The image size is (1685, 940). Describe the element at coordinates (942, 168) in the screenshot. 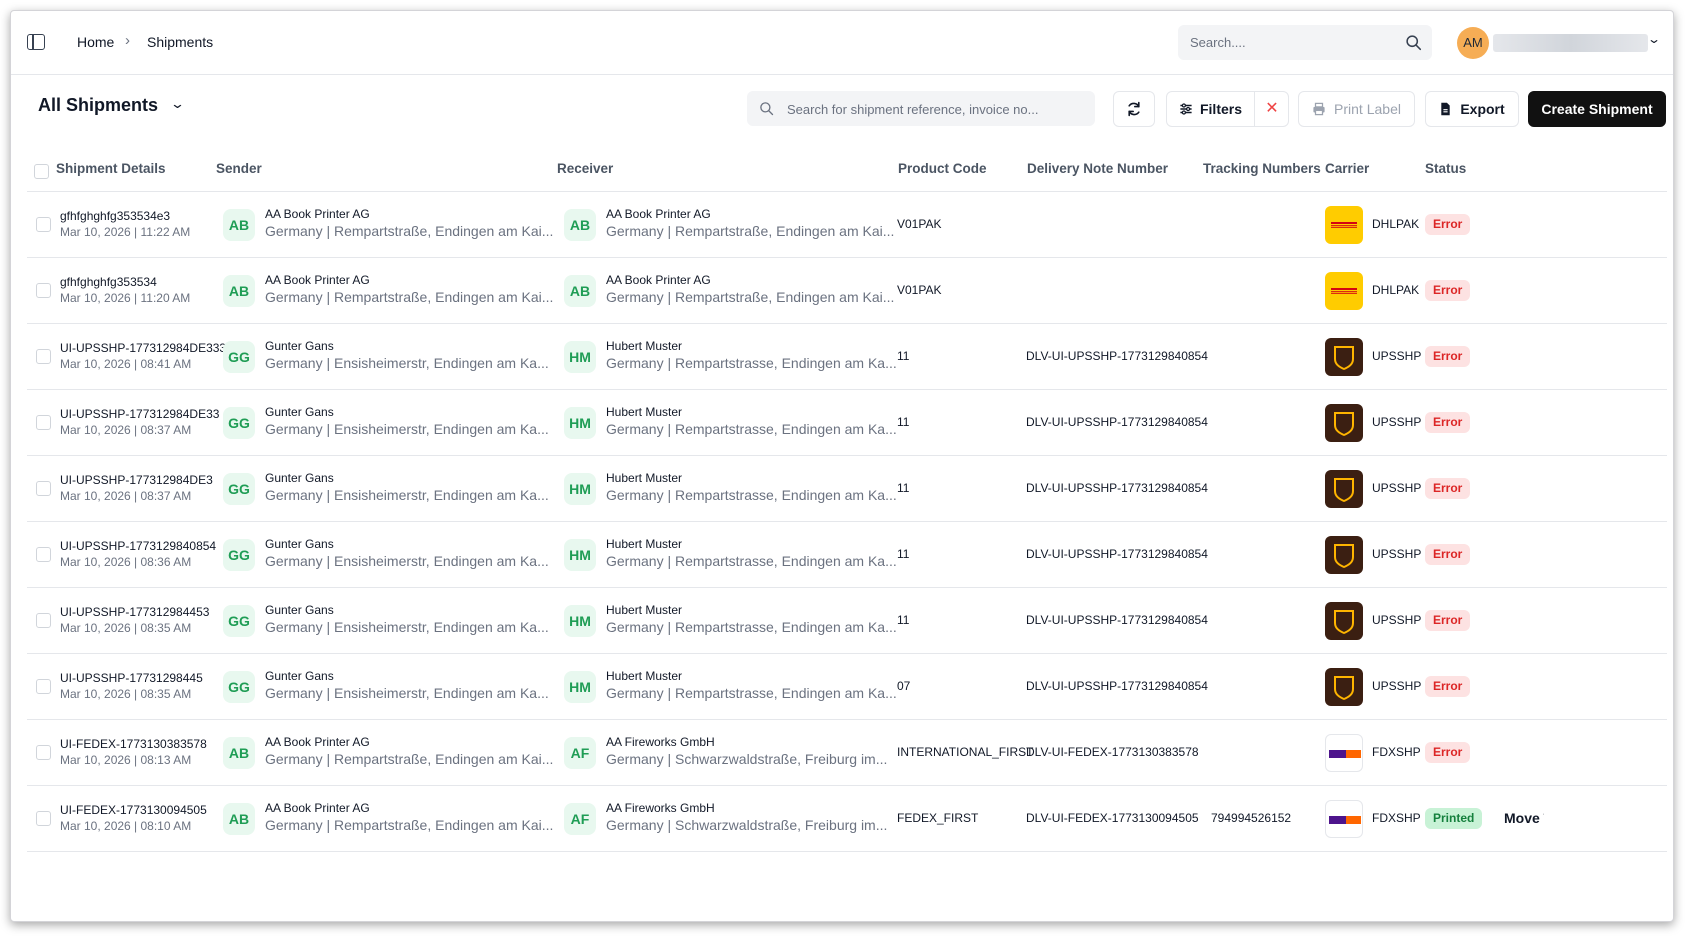

I see `column-header-product-code: Product Code` at that location.